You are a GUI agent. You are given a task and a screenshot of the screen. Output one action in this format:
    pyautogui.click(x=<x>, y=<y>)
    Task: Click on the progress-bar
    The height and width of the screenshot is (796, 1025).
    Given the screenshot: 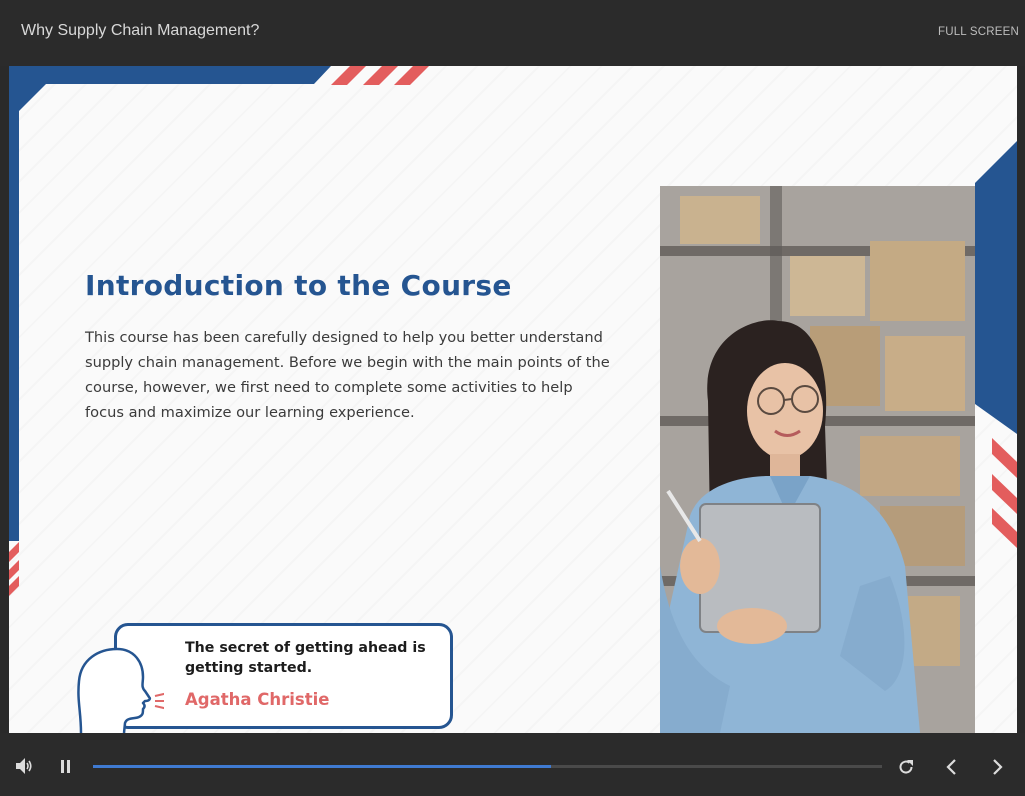 What is the action you would take?
    pyautogui.click(x=487, y=766)
    